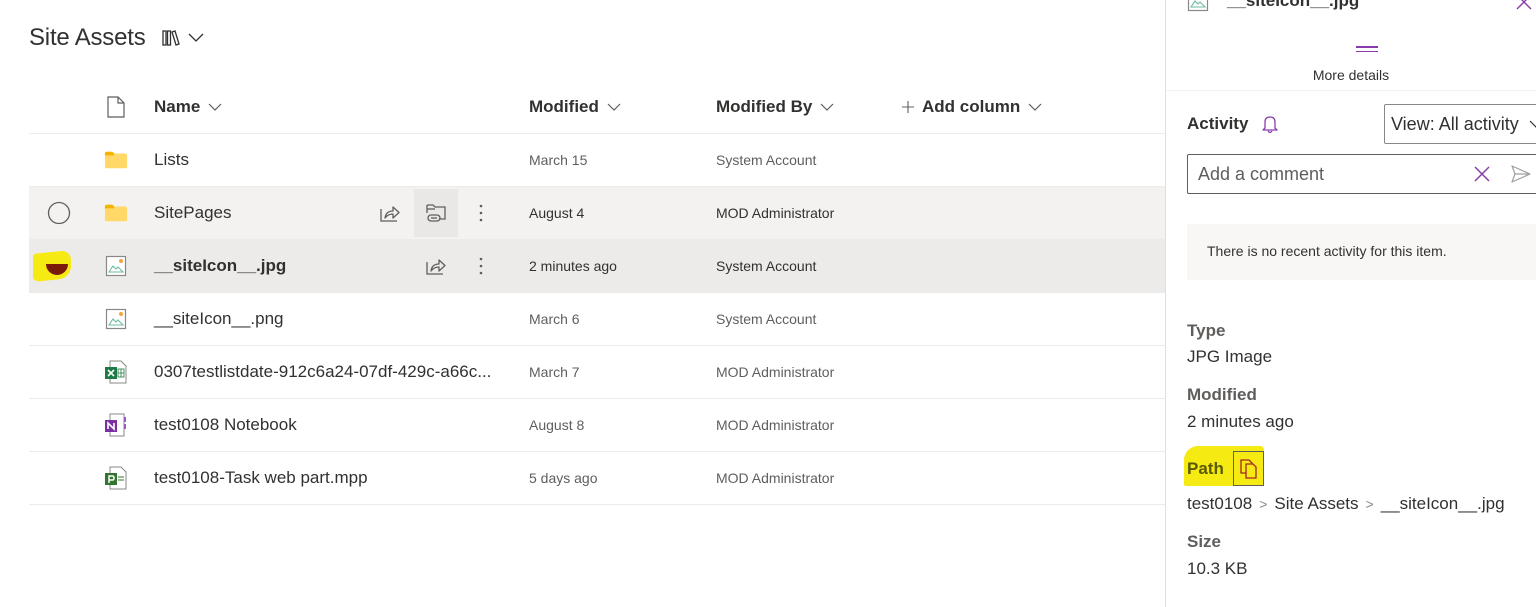 This screenshot has width=1536, height=607. Describe the element at coordinates (1351, 75) in the screenshot. I see `more-details-link: More details` at that location.